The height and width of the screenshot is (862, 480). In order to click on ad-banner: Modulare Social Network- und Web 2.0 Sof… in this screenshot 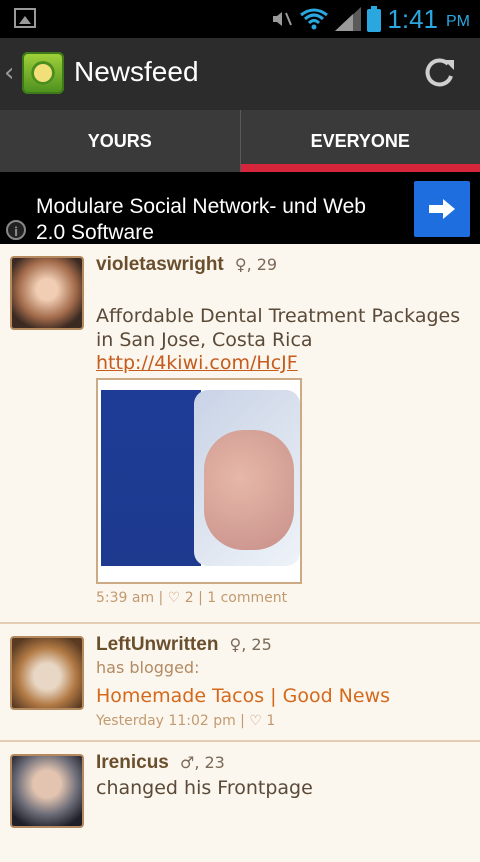, I will do `click(240, 208)`.